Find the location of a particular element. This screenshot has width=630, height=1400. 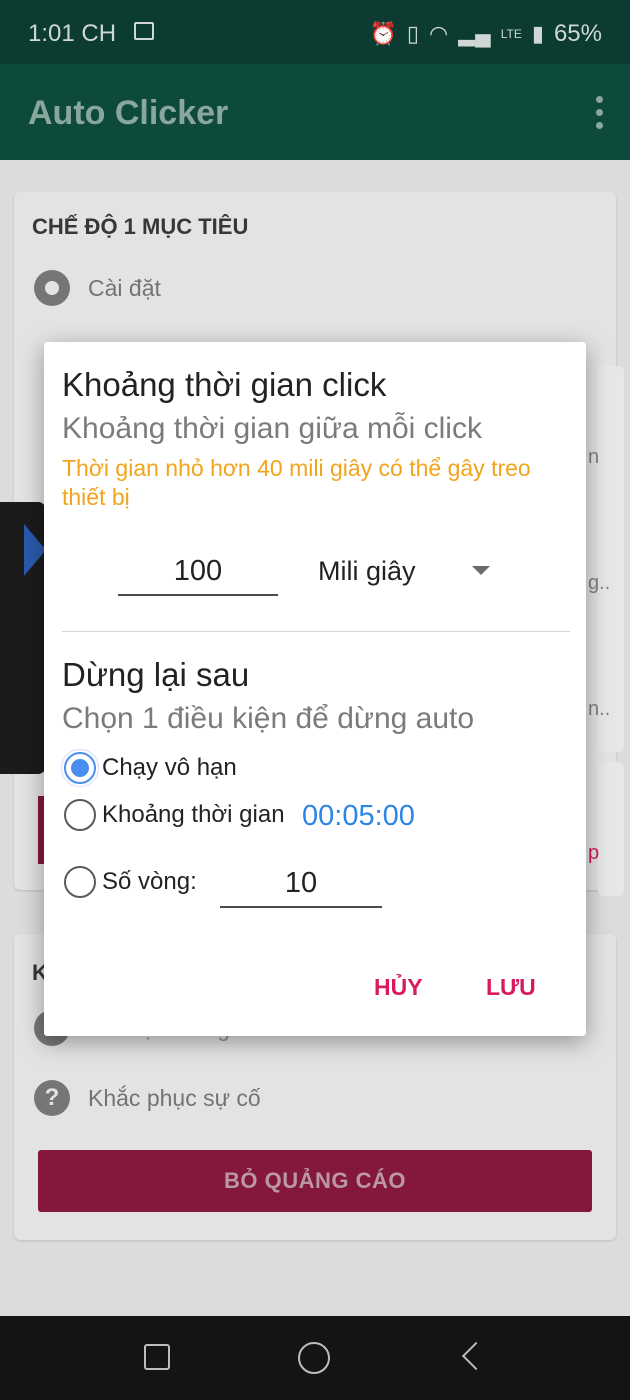

app-bar: Auto Clicker is located at coordinates (315, 112).